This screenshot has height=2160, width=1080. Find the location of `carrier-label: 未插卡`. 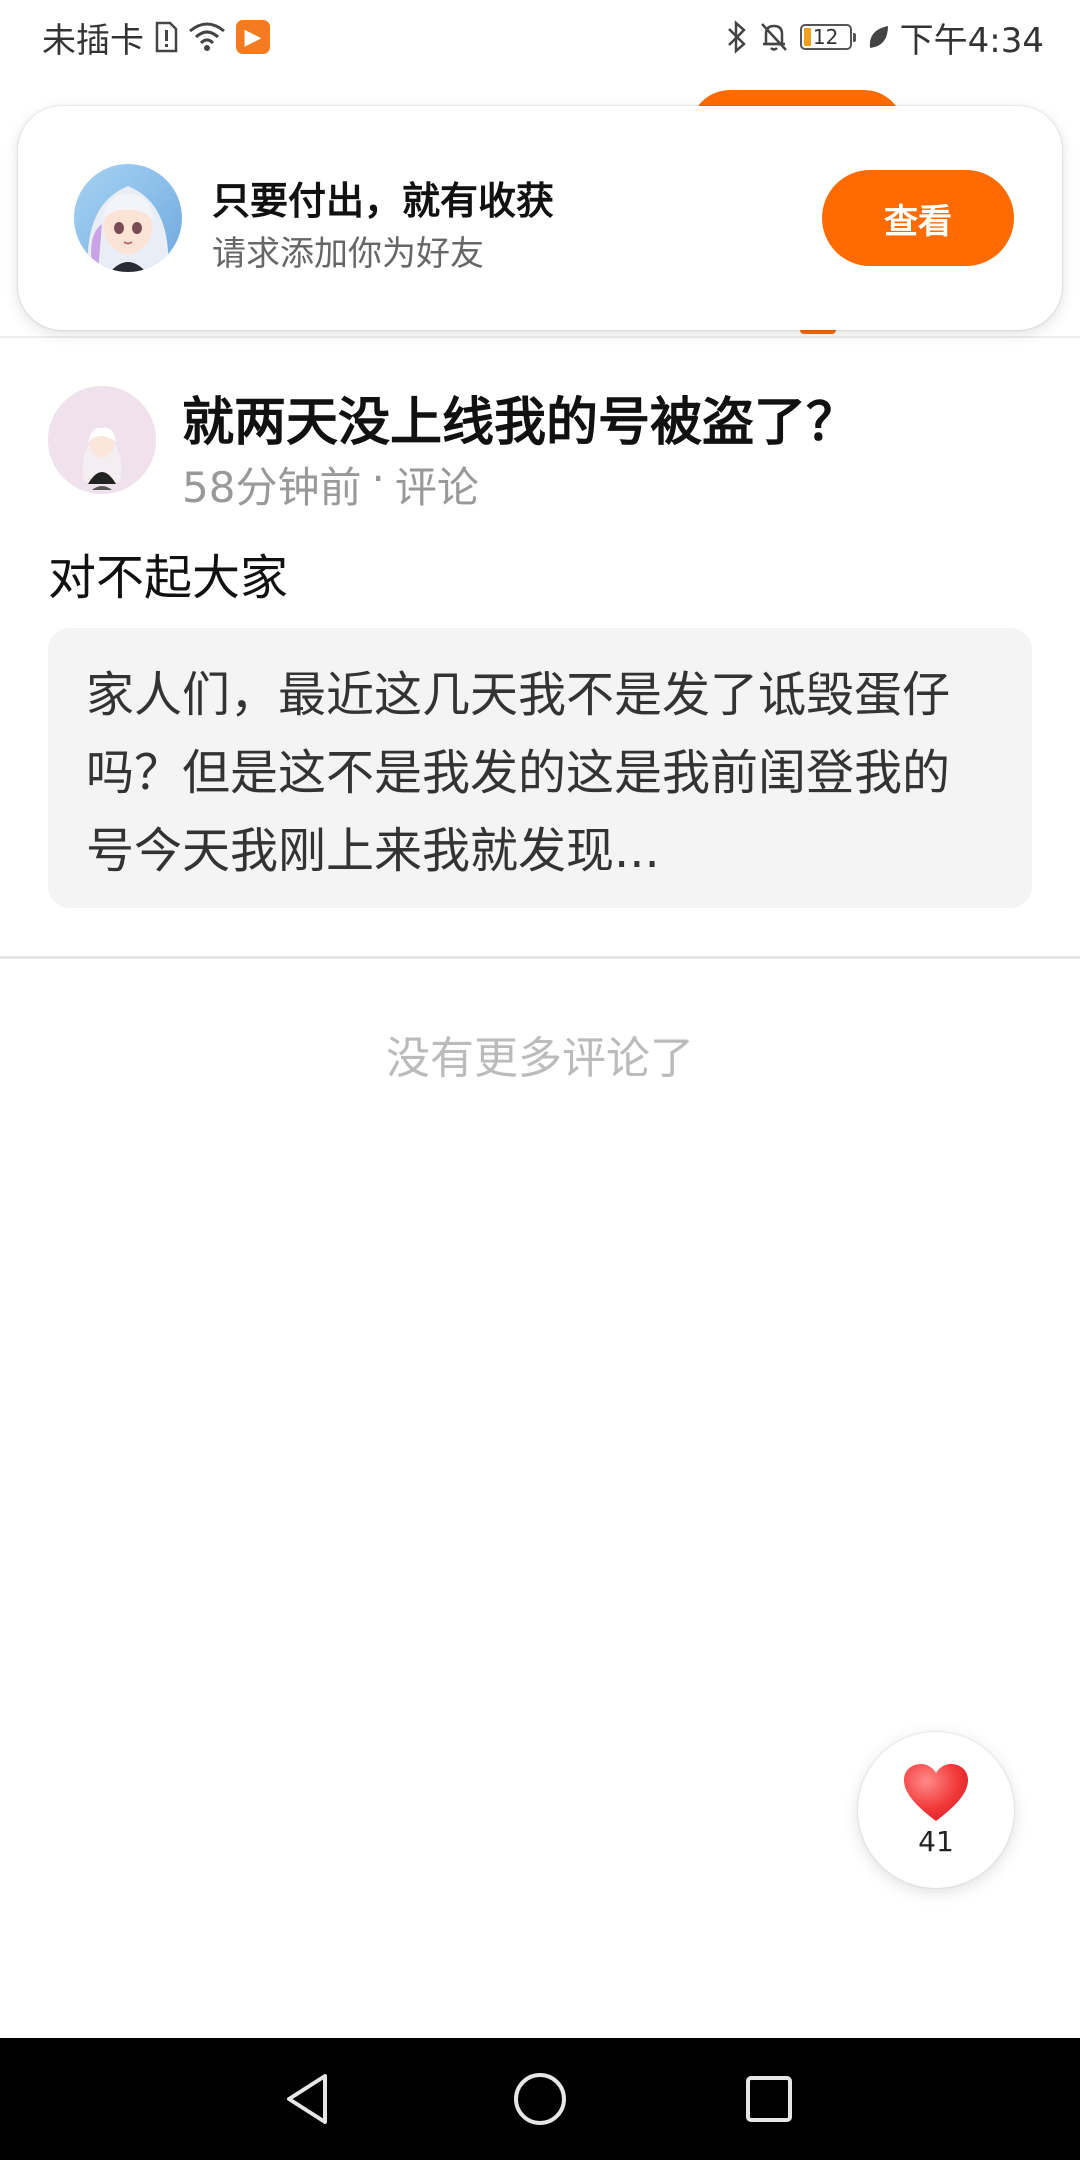

carrier-label: 未插卡 is located at coordinates (93, 40).